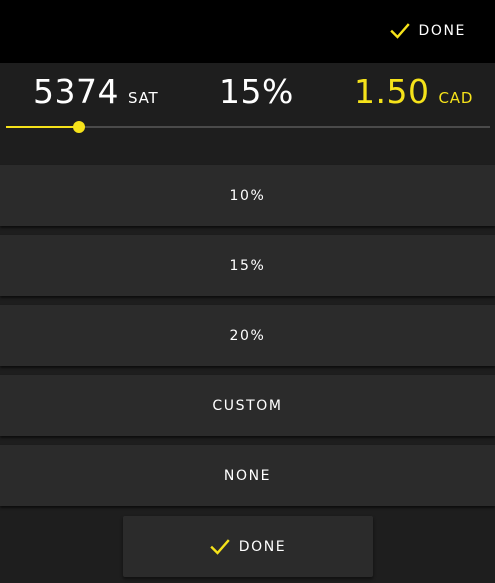 The width and height of the screenshot is (495, 583). I want to click on option-10-percent-button: 10%, so click(247, 195).